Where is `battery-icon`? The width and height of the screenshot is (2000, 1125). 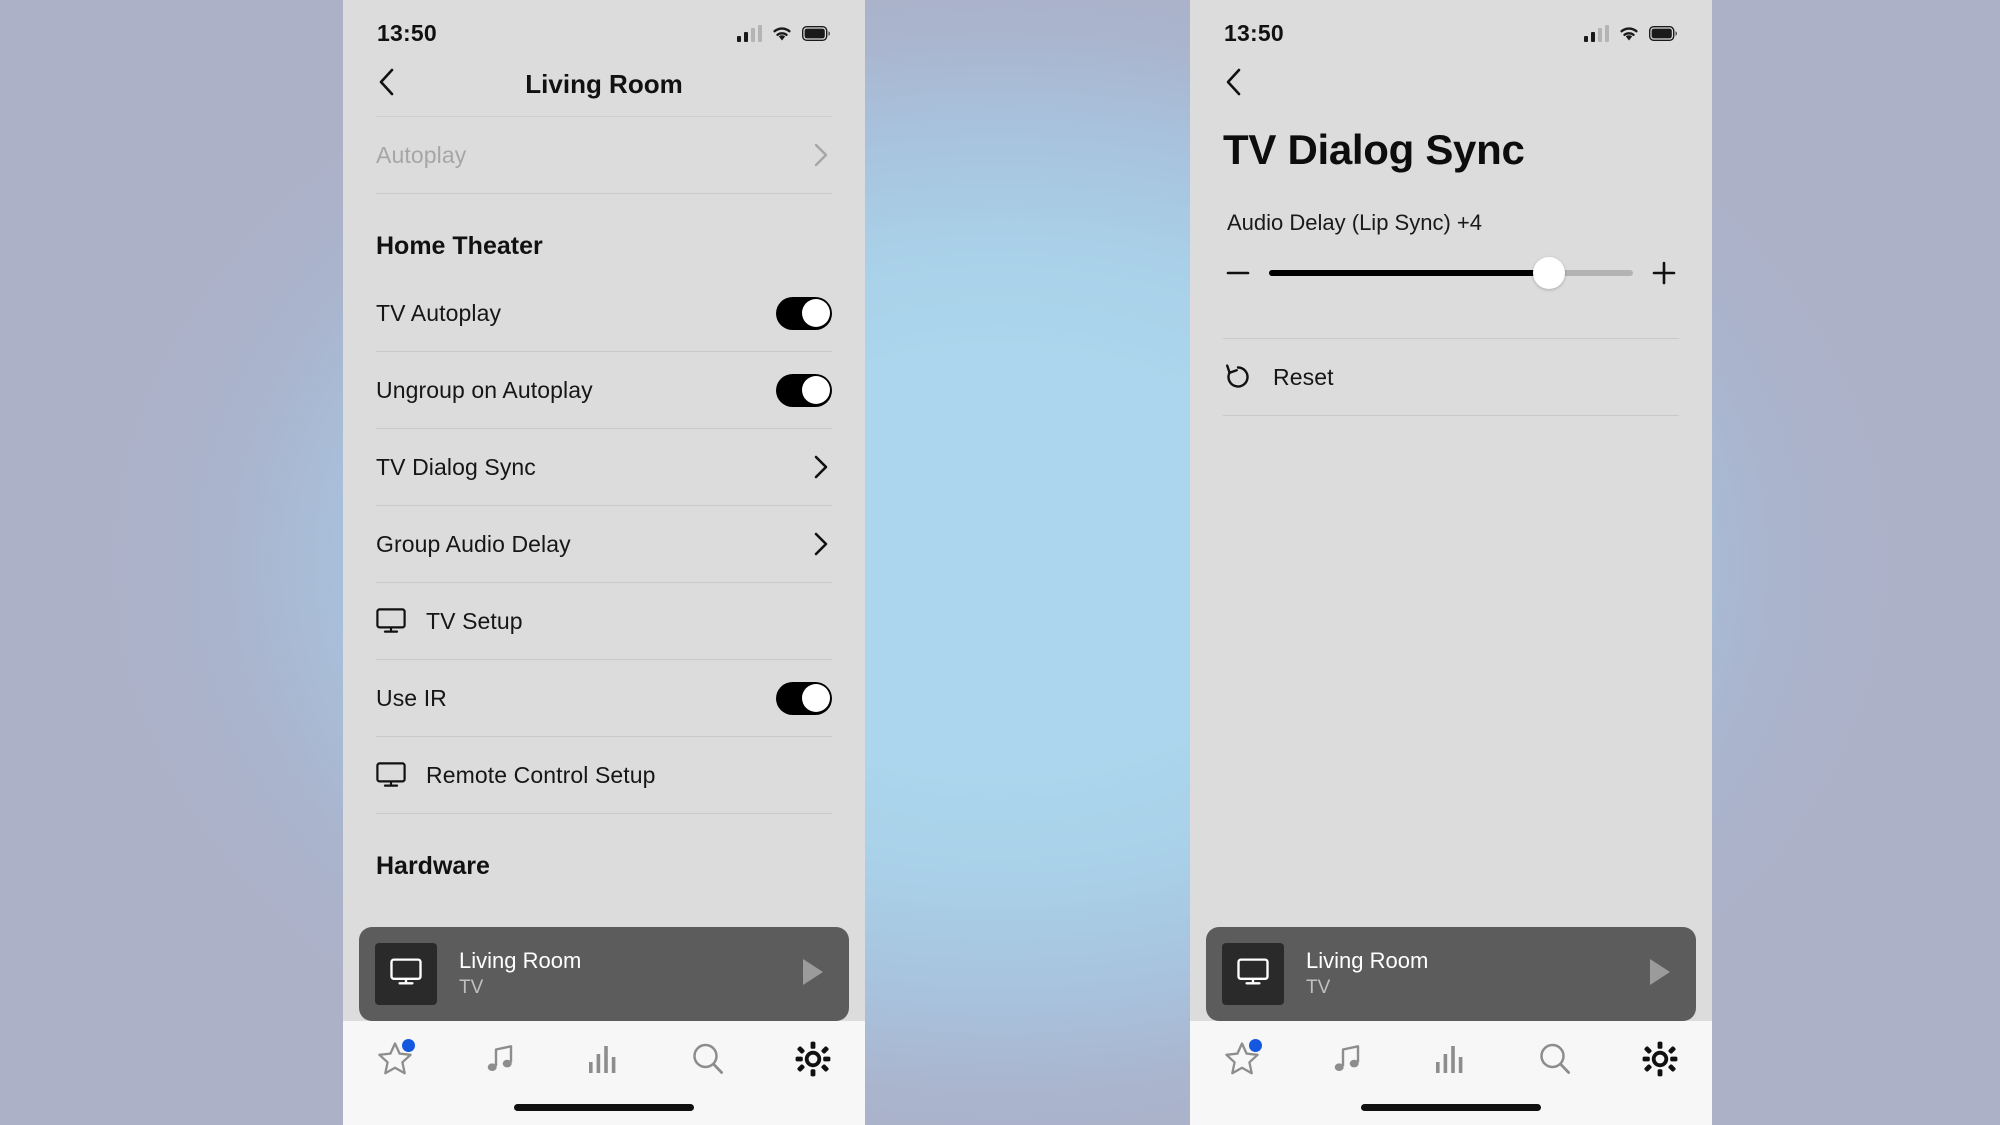 battery-icon is located at coordinates (816, 33).